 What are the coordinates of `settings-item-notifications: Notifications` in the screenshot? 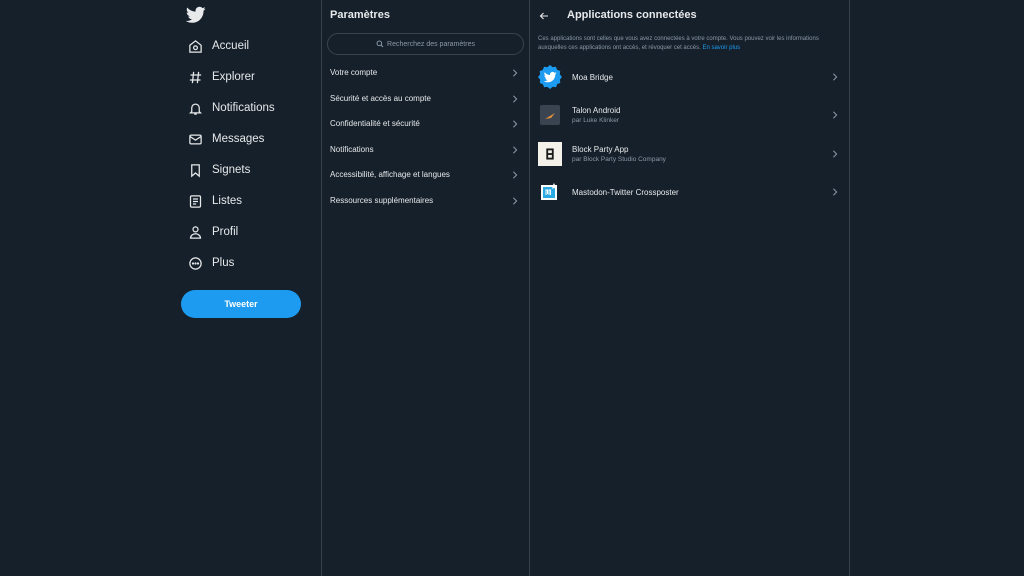 It's located at (425, 149).